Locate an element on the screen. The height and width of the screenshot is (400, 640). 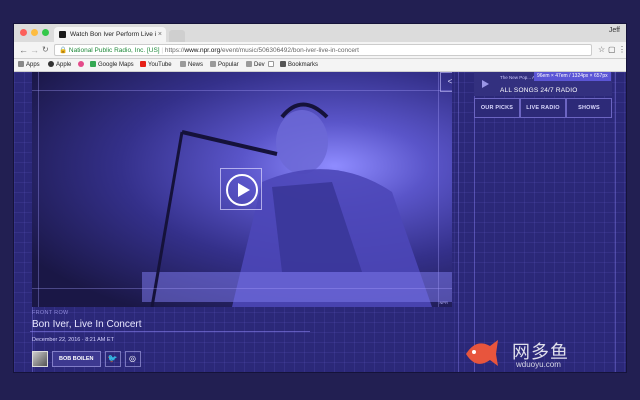
reload-icon: ↻ is located at coordinates (45, 50).